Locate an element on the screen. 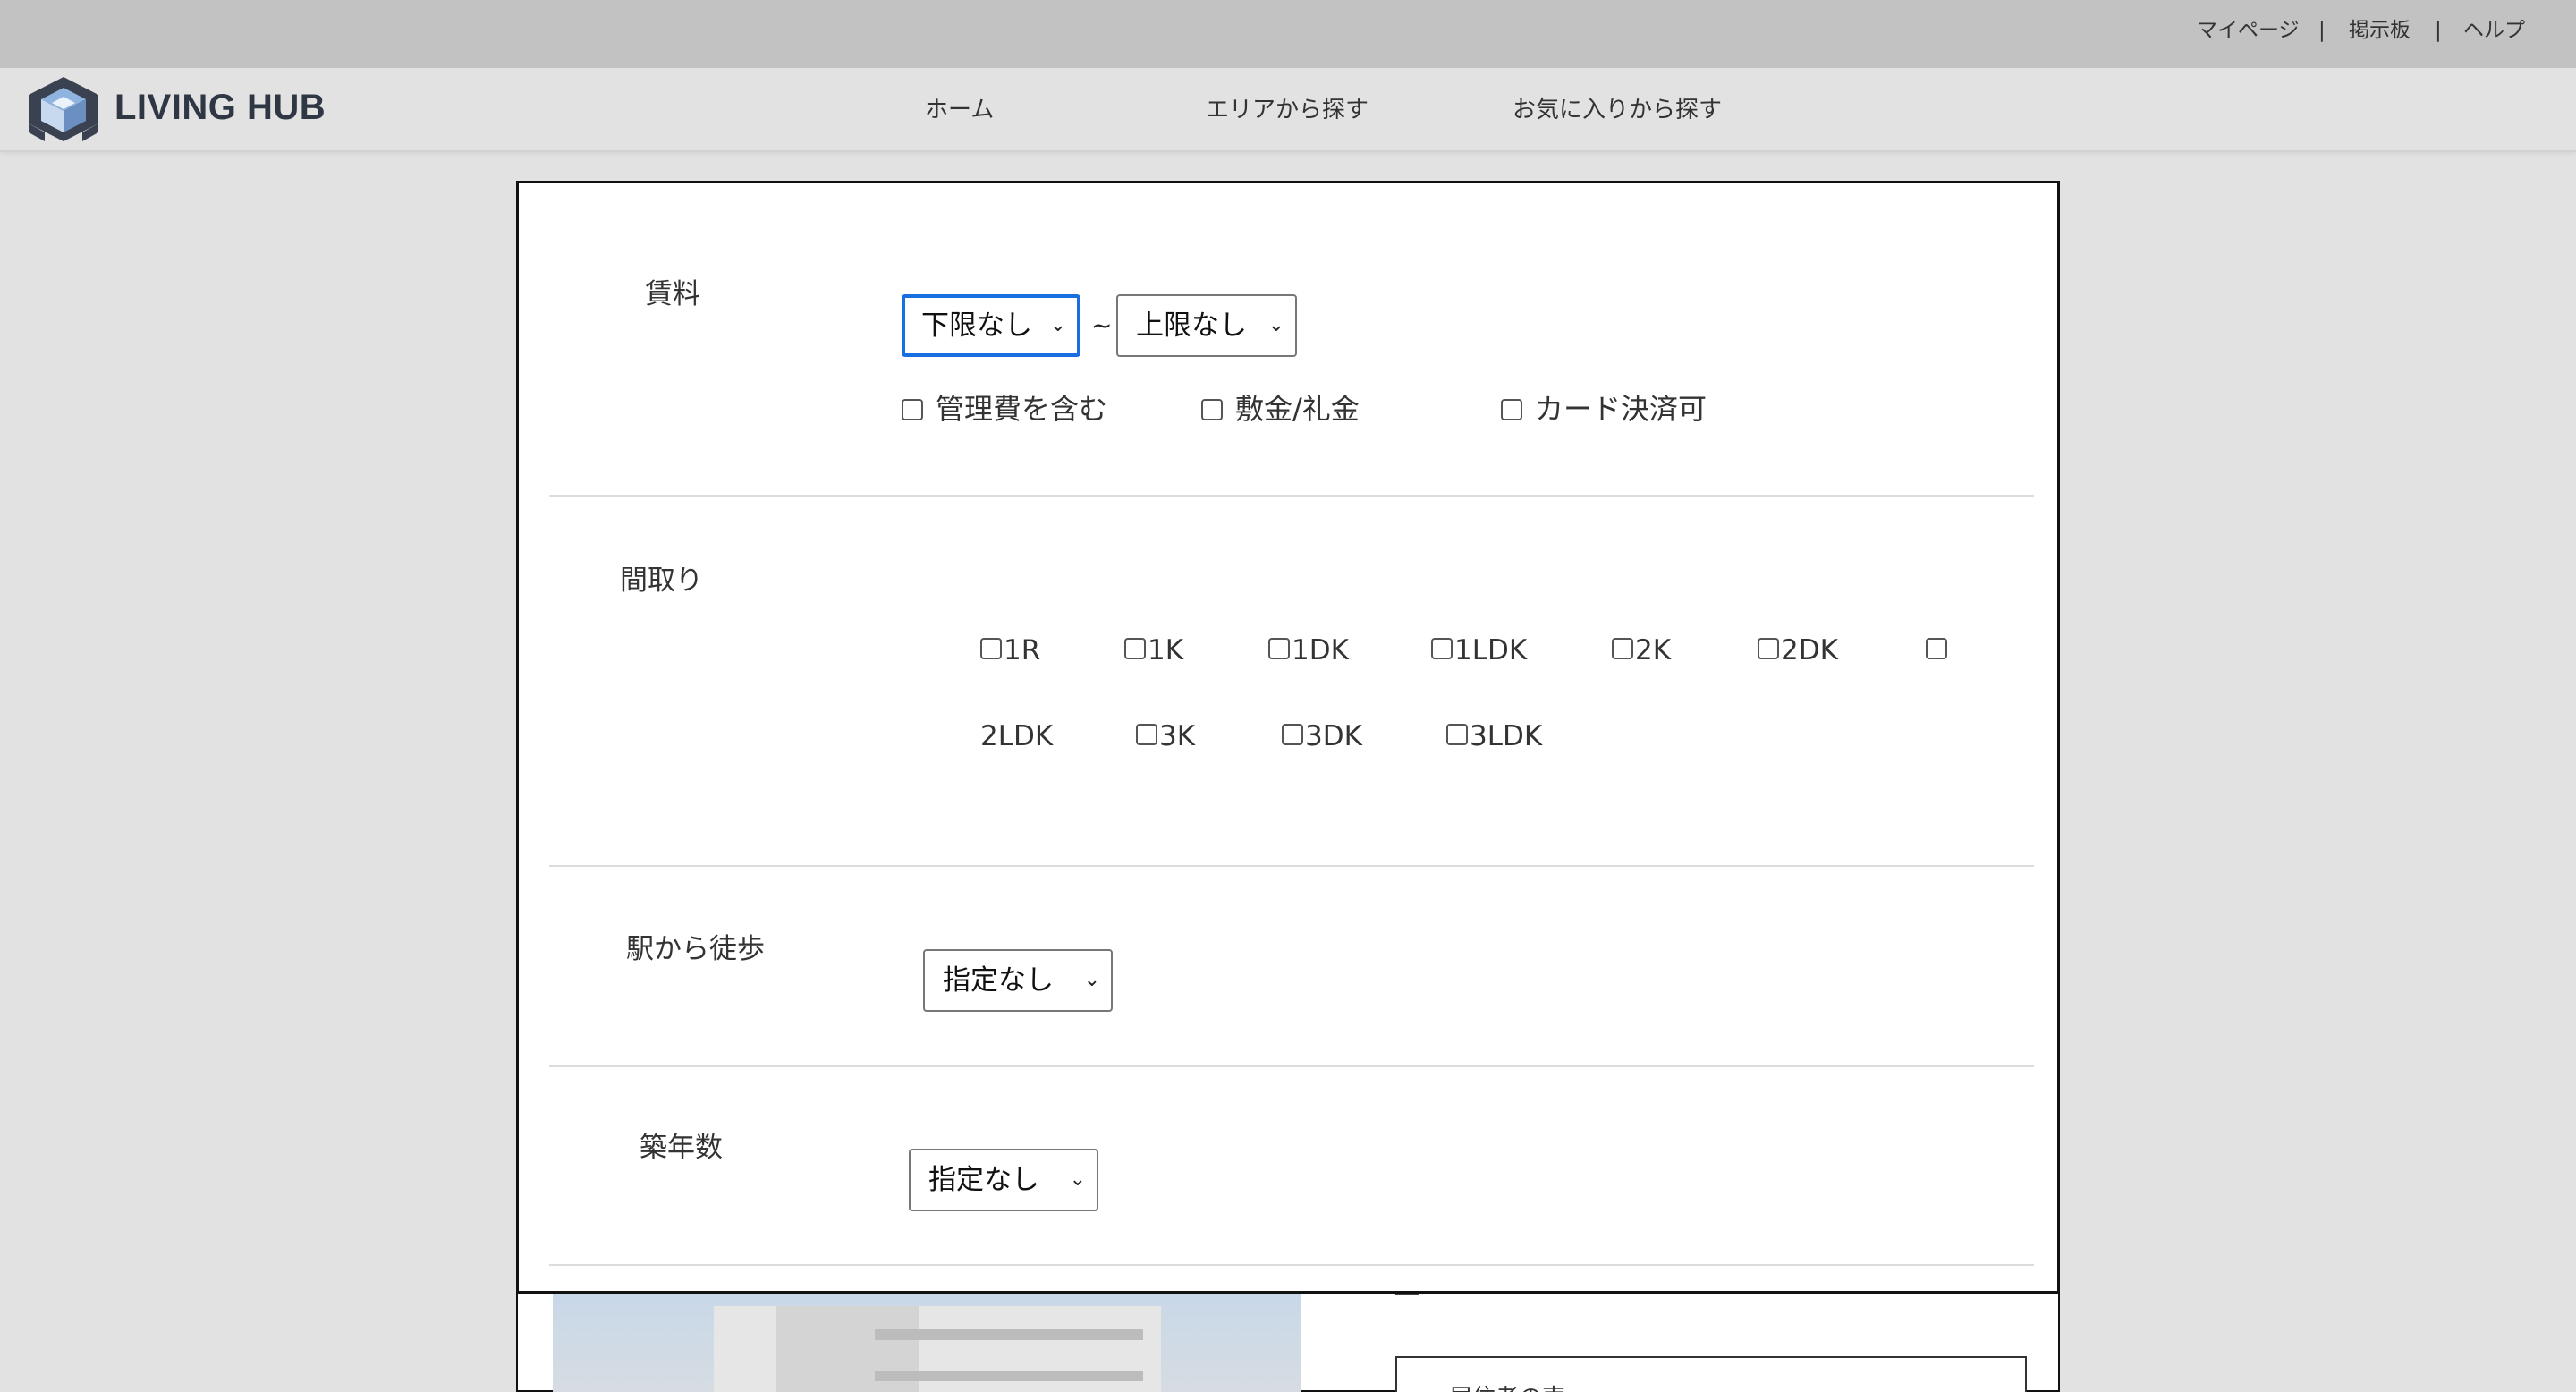 The image size is (2576, 1392). layout-3k-label: 3K is located at coordinates (1177, 736).